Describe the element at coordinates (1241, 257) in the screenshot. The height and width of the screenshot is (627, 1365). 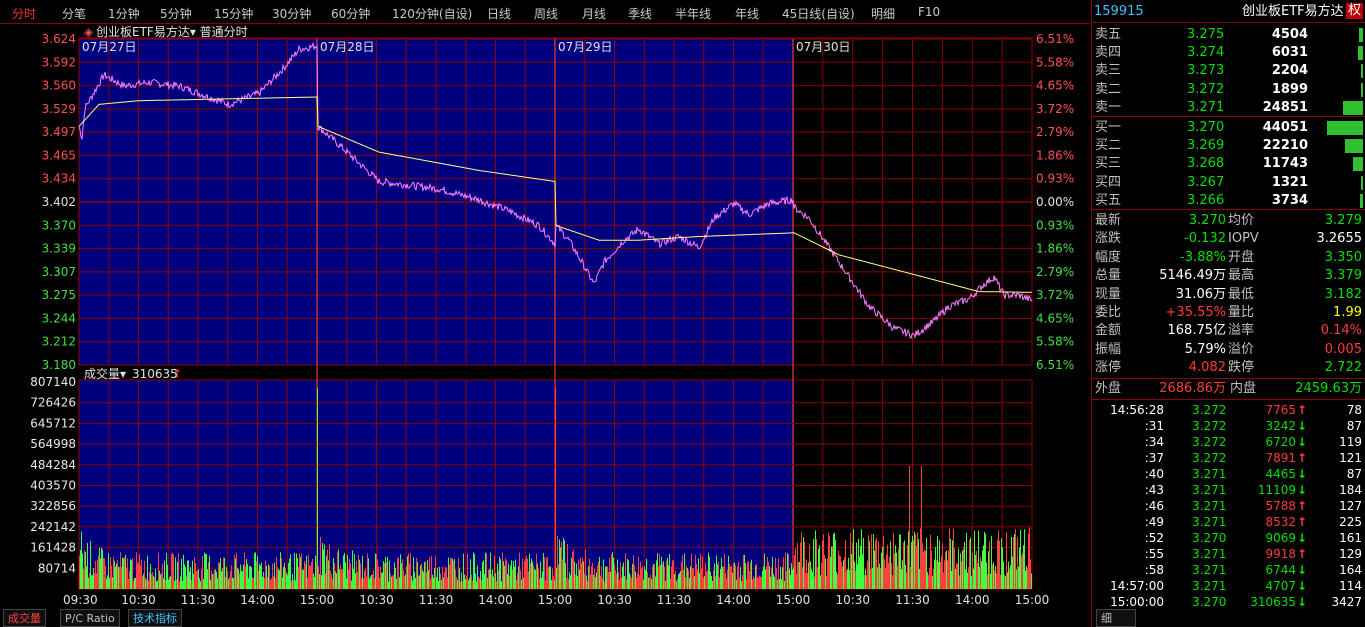
I see `stat-label: 开盘` at that location.